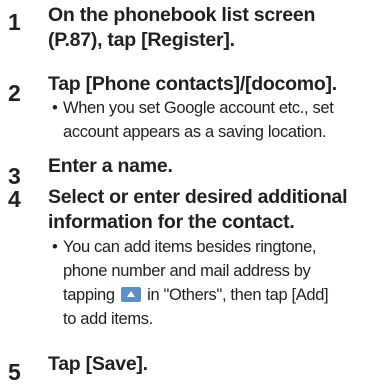  What do you see at coordinates (235, 295) in the screenshot?
I see `note-text-after-icon: in "Others", then tap [Add]` at bounding box center [235, 295].